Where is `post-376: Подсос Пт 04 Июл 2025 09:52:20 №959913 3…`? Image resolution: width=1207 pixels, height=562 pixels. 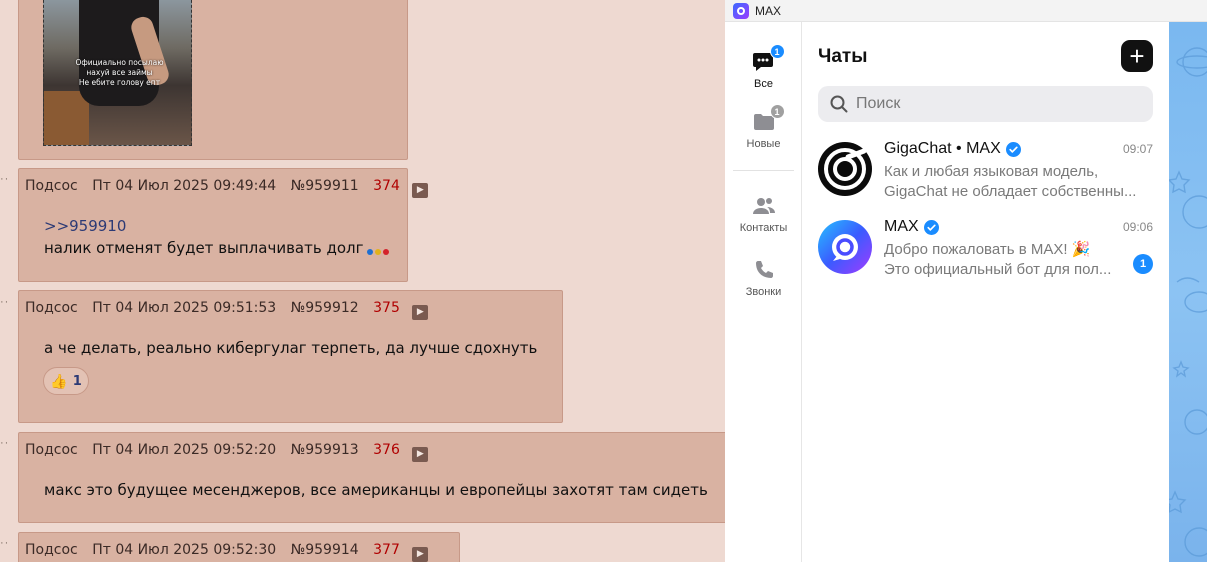 post-376: Подсос Пт 04 Июл 2025 09:52:20 №959913 3… is located at coordinates (371, 477).